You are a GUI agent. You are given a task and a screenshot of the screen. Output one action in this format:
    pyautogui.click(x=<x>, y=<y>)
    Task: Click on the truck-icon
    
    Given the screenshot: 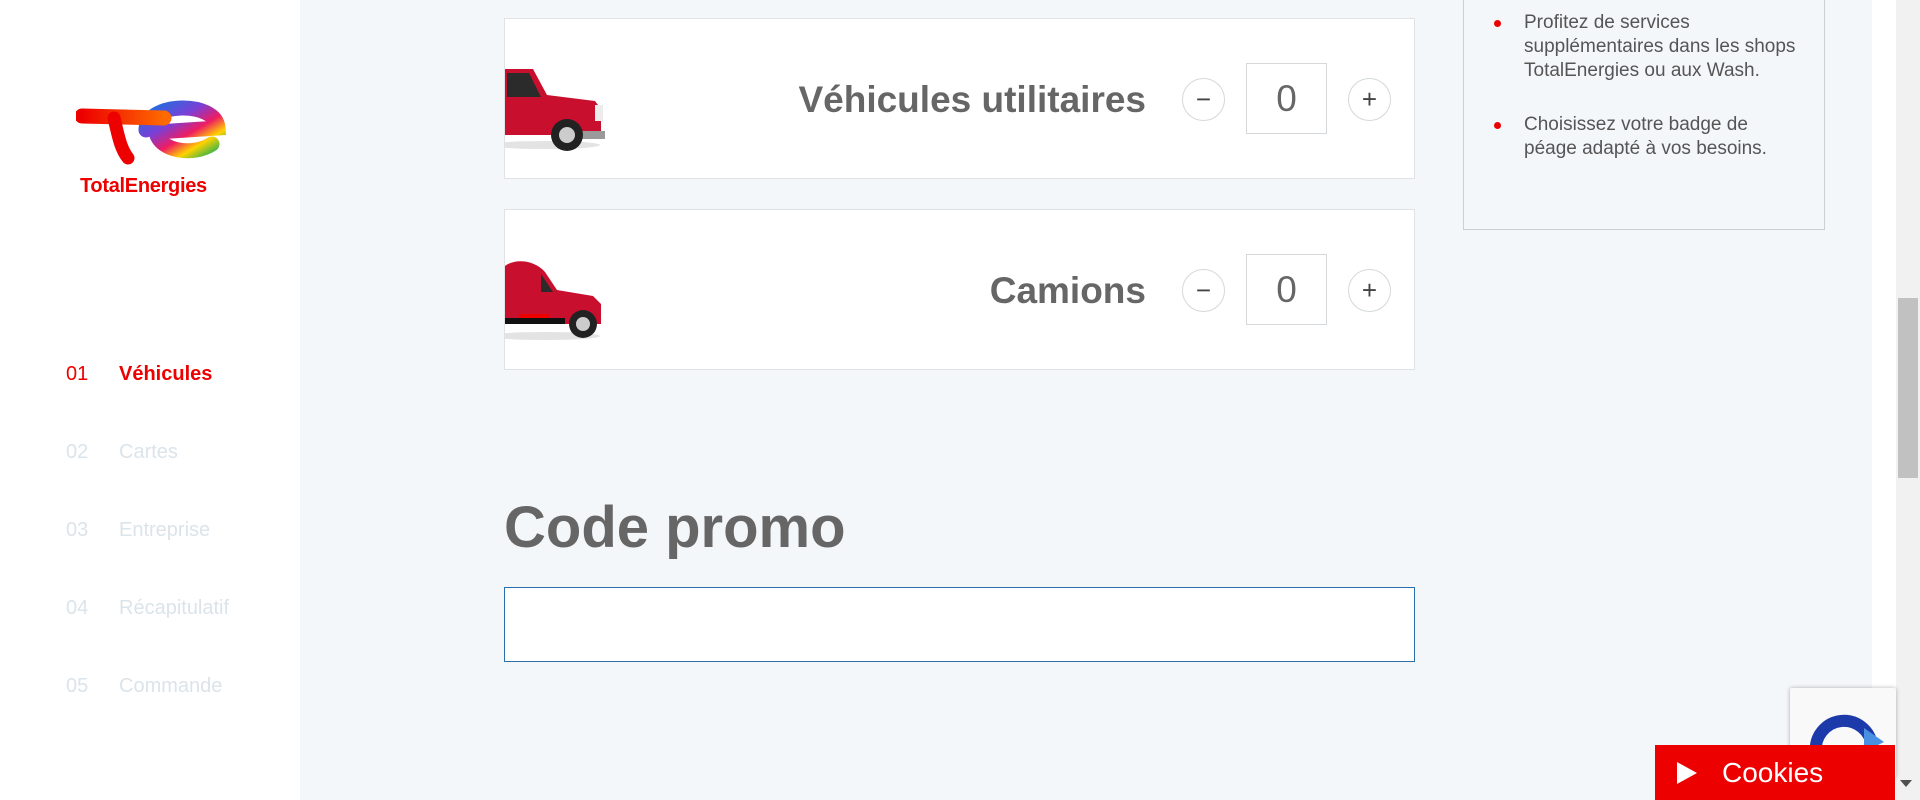 What is the action you would take?
    pyautogui.click(x=553, y=300)
    